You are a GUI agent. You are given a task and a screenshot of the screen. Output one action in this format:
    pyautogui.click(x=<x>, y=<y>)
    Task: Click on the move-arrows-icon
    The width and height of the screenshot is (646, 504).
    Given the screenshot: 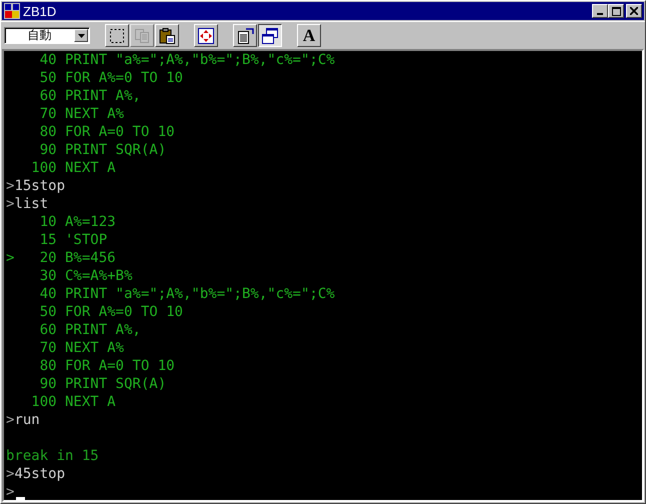 What is the action you would take?
    pyautogui.click(x=206, y=35)
    